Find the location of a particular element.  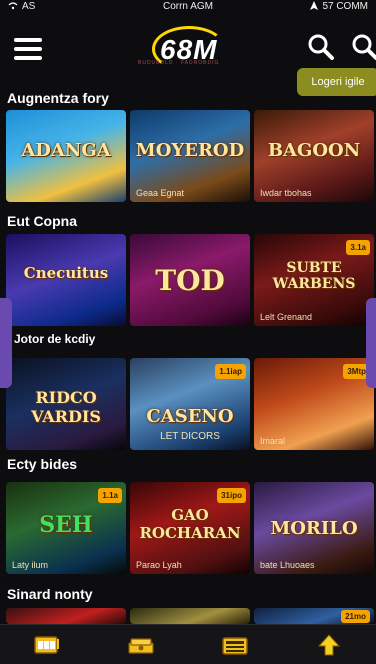

login-button: Logeri igile is located at coordinates (336, 82).